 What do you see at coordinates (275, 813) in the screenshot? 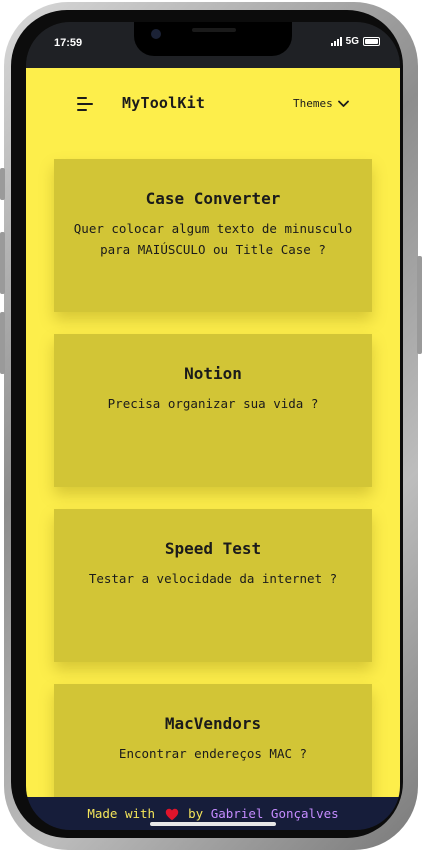
I see `footer-author-link: Gabriel Gonçalves` at bounding box center [275, 813].